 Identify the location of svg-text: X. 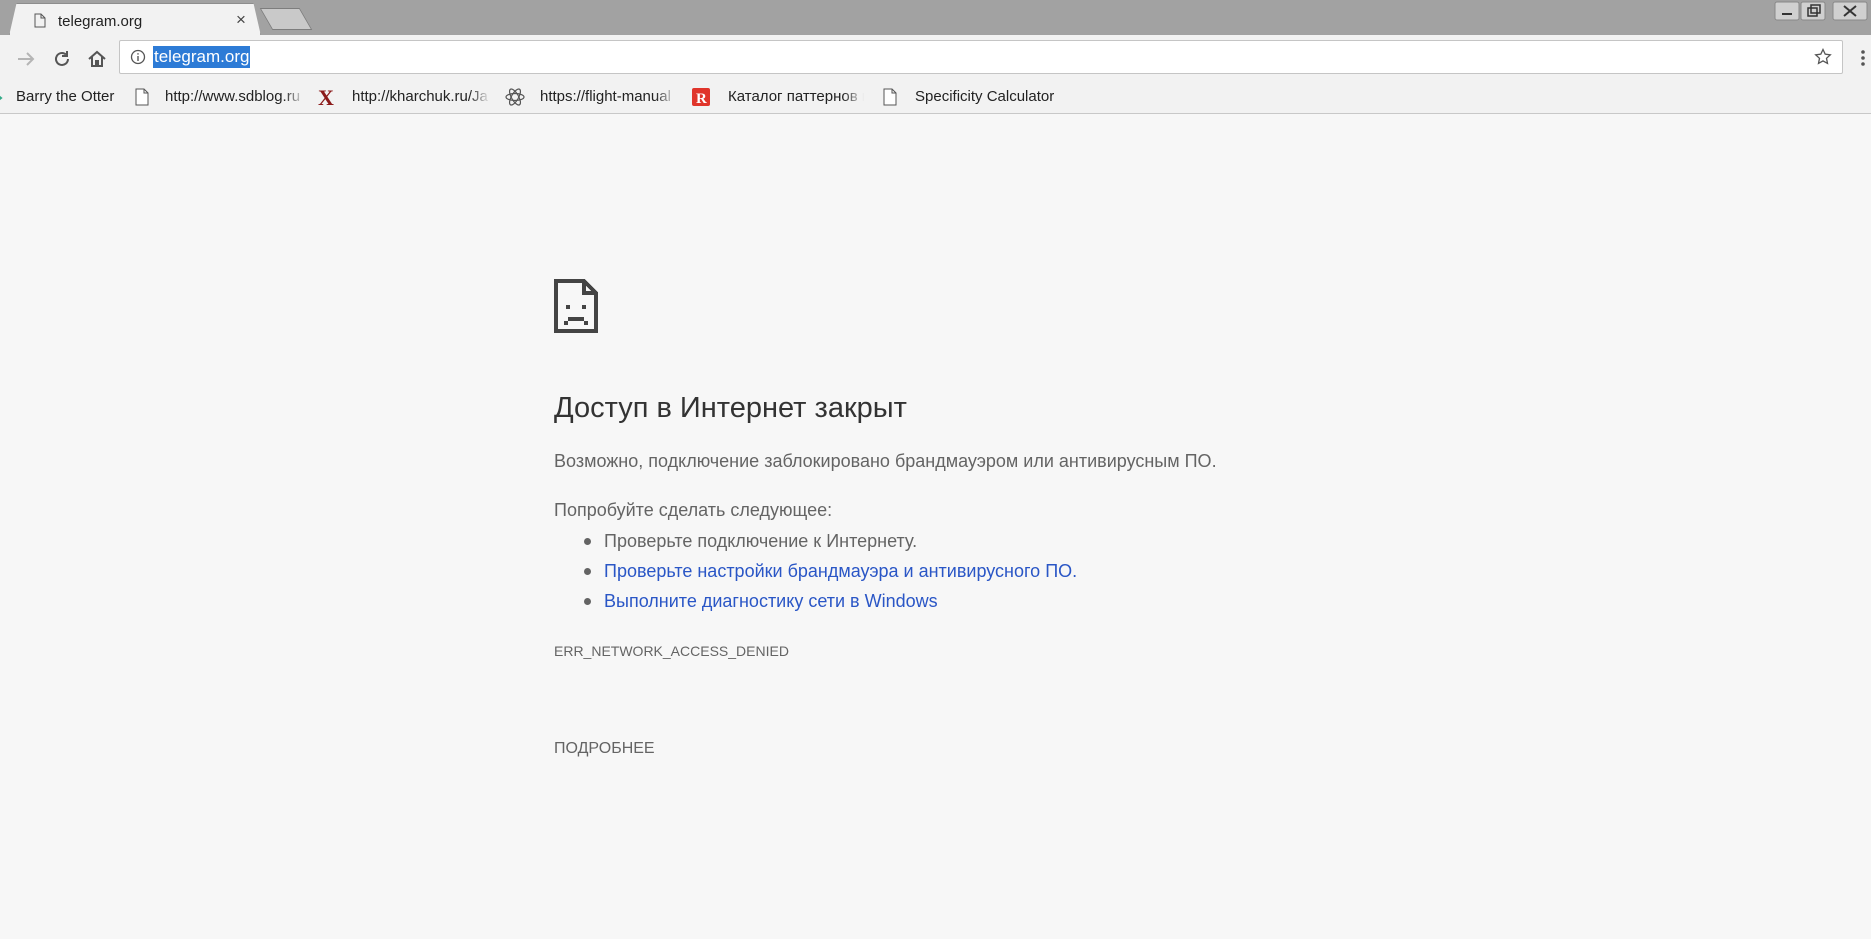
(326, 97).